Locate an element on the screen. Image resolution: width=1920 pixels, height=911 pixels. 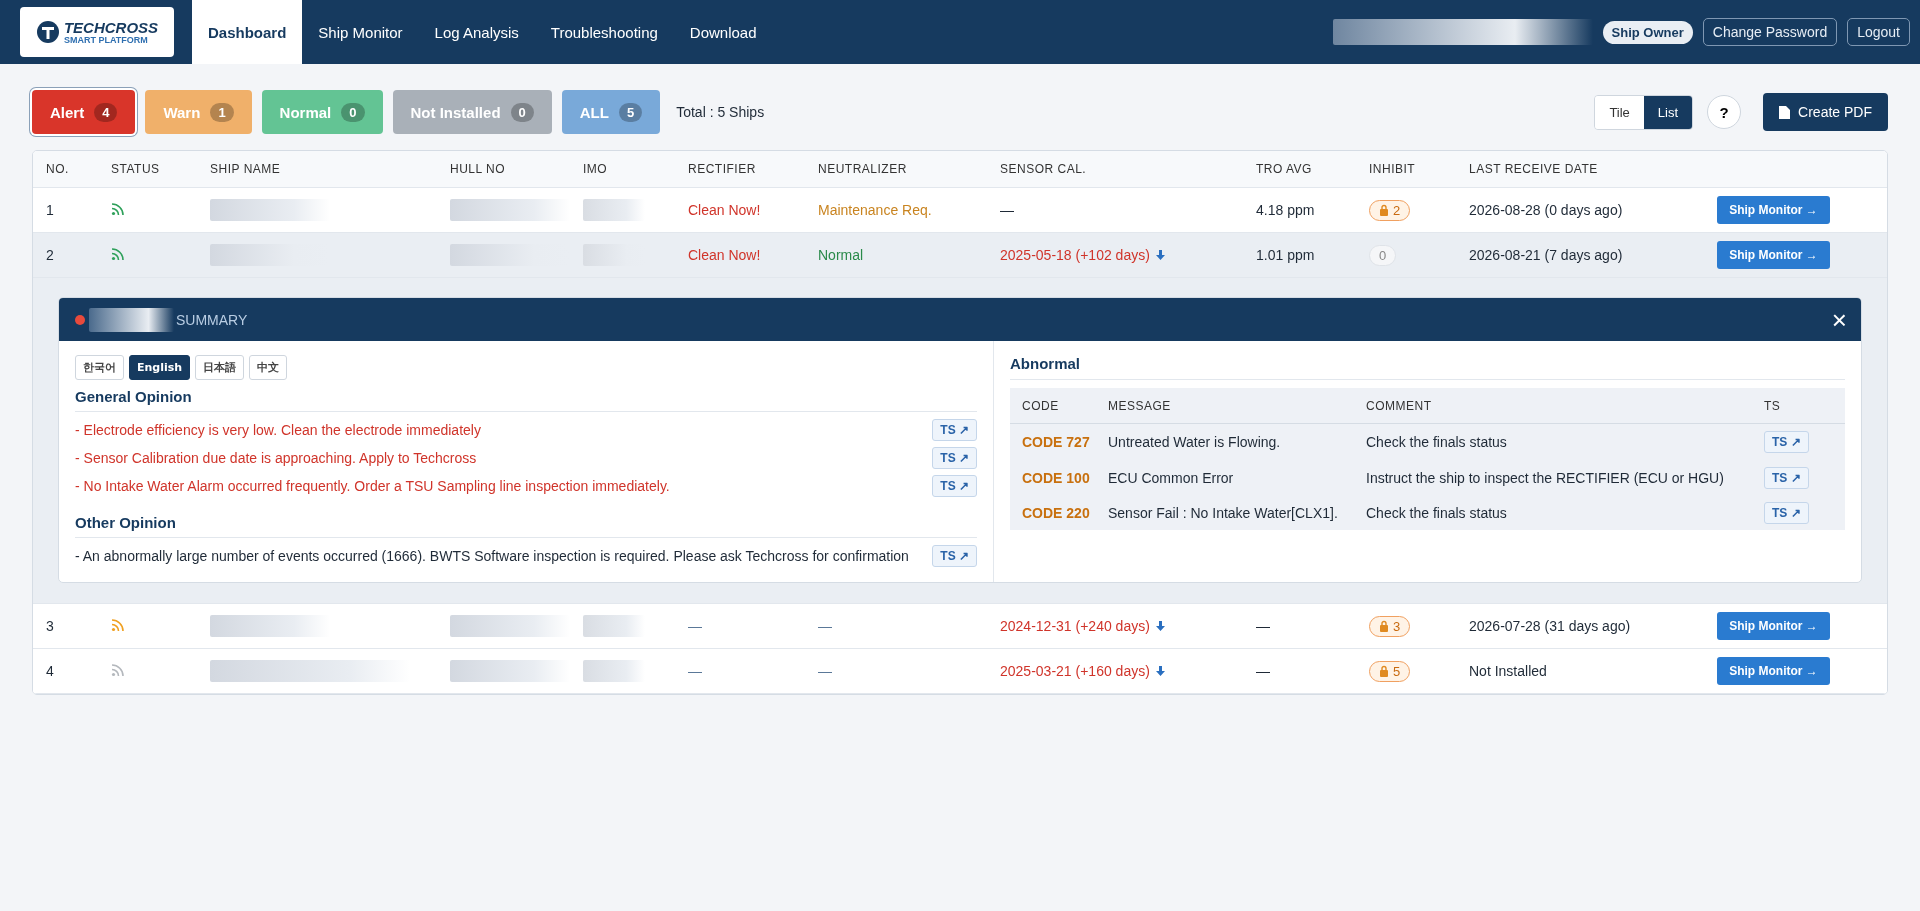
row-number: 2 is located at coordinates (50, 255).